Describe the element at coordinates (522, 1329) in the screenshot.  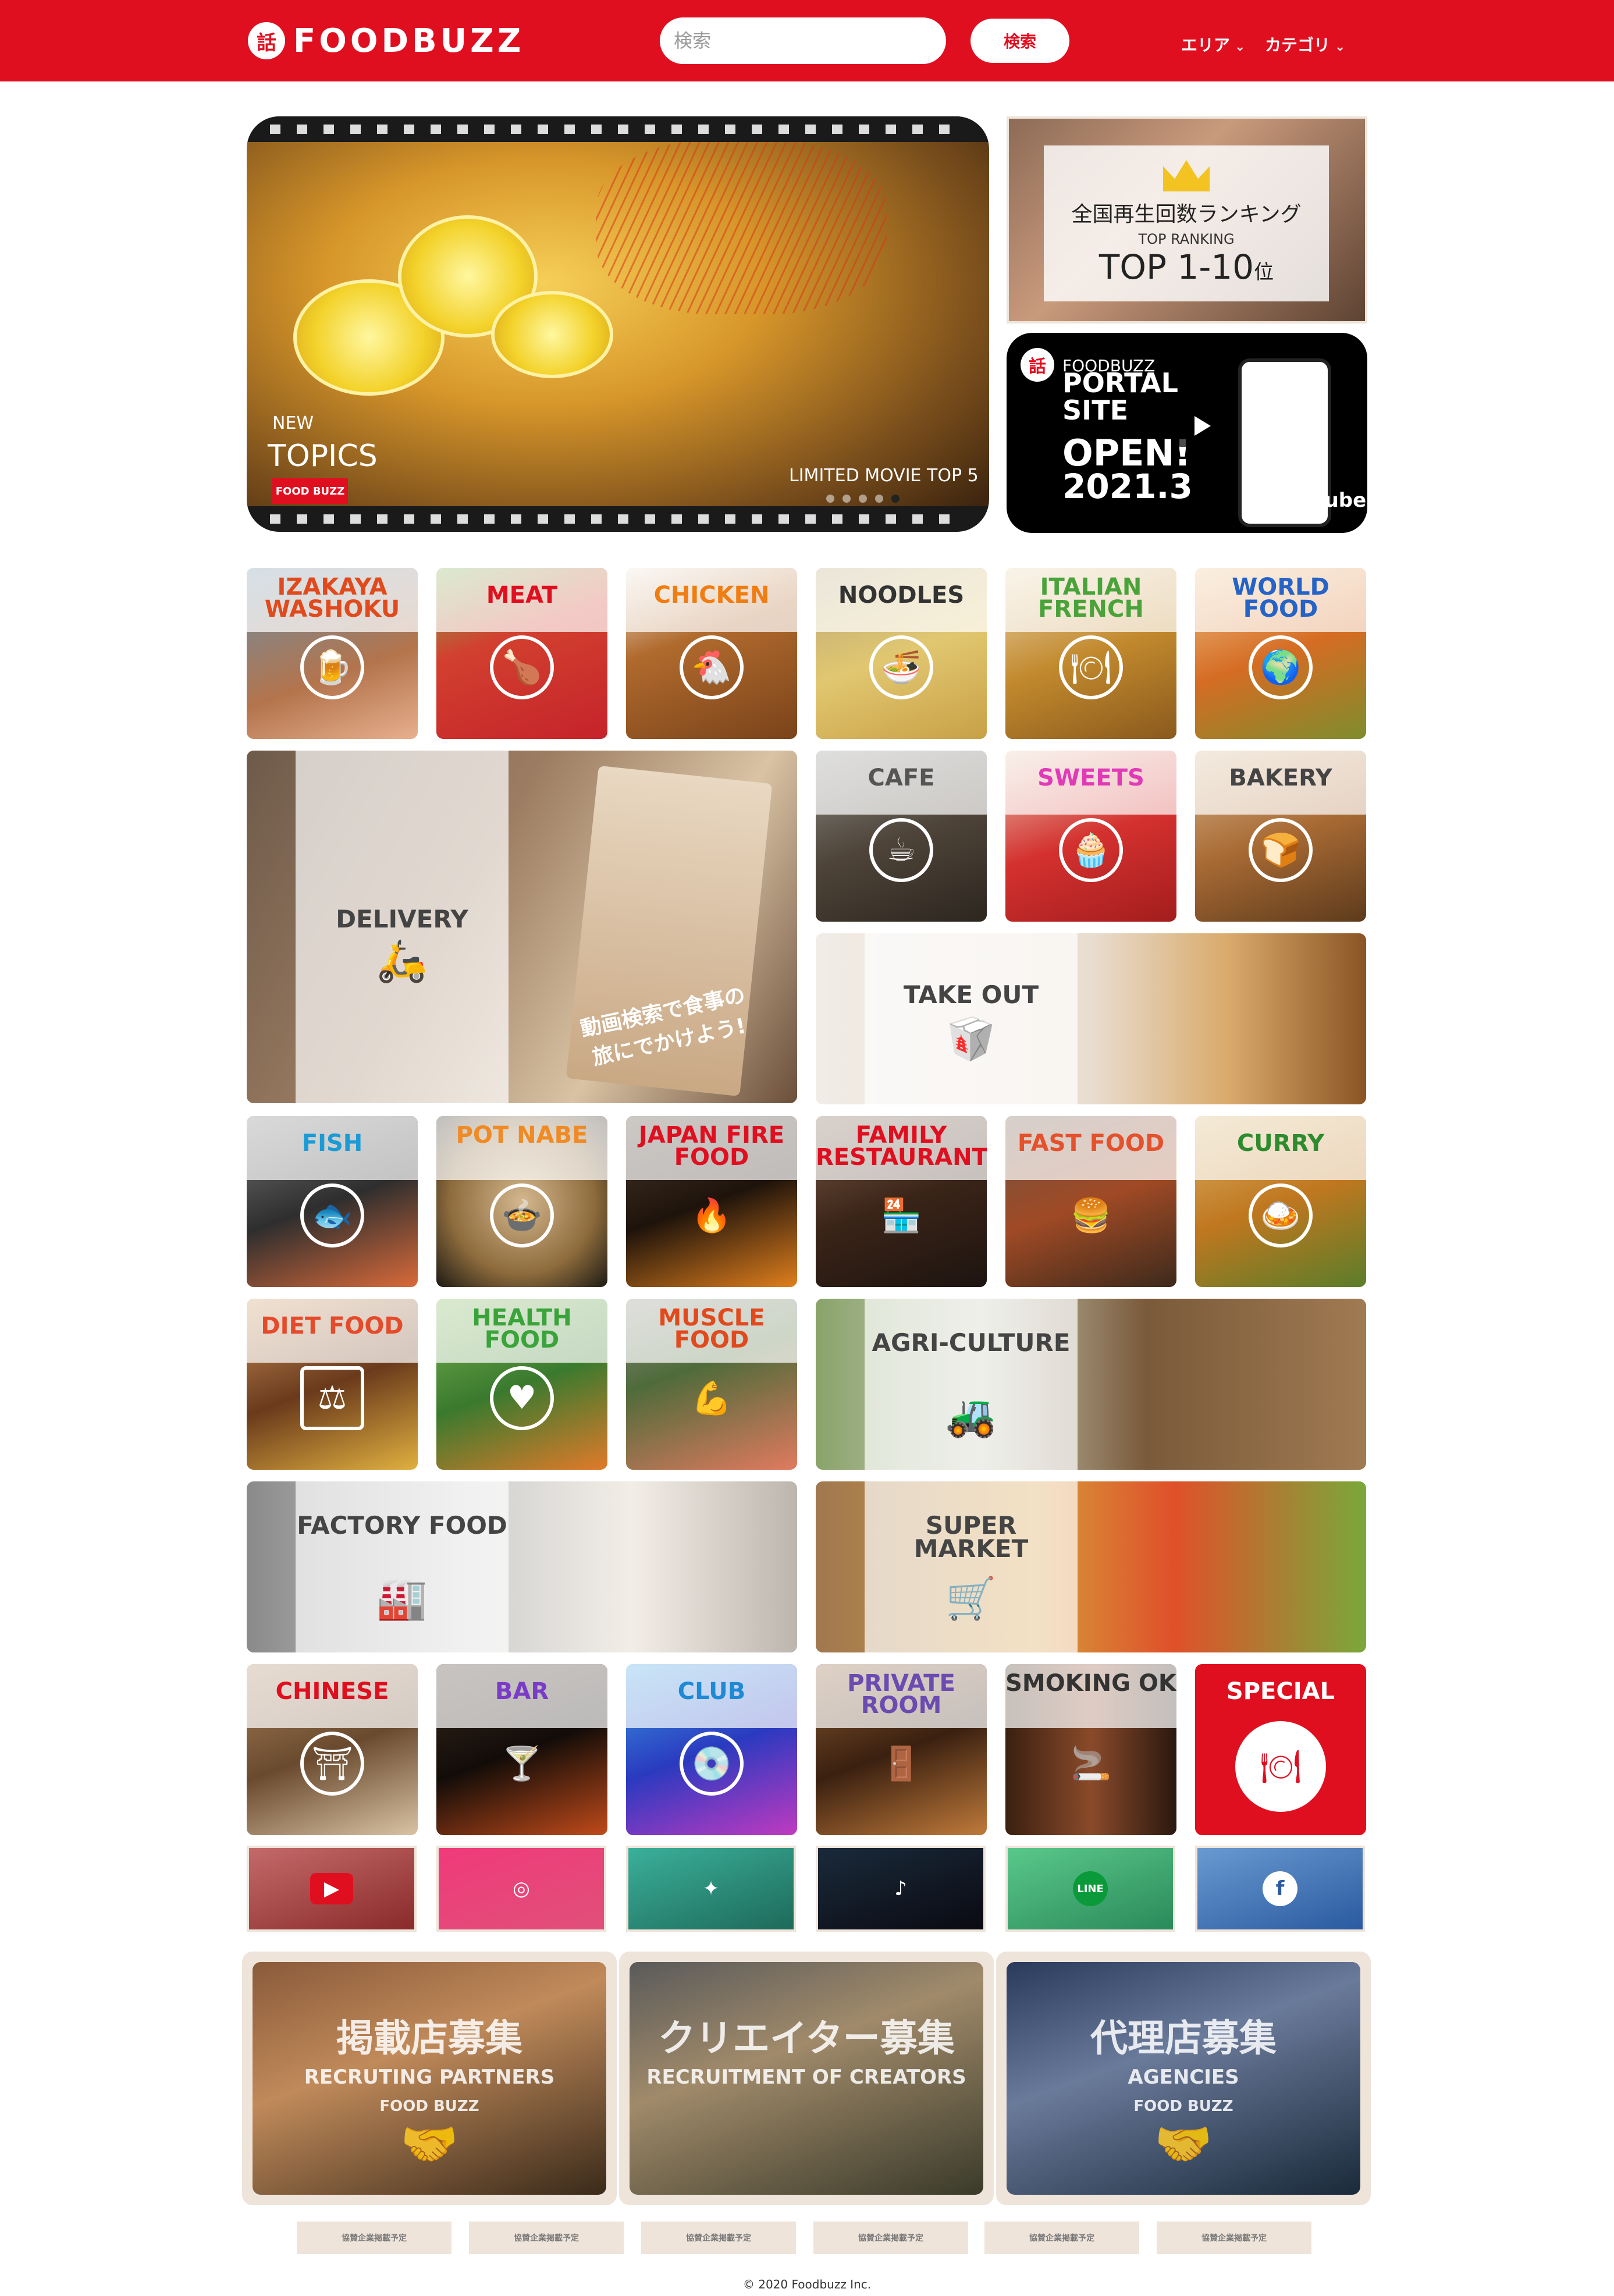
I see `category-health-label: HEALTH FOOD` at that location.